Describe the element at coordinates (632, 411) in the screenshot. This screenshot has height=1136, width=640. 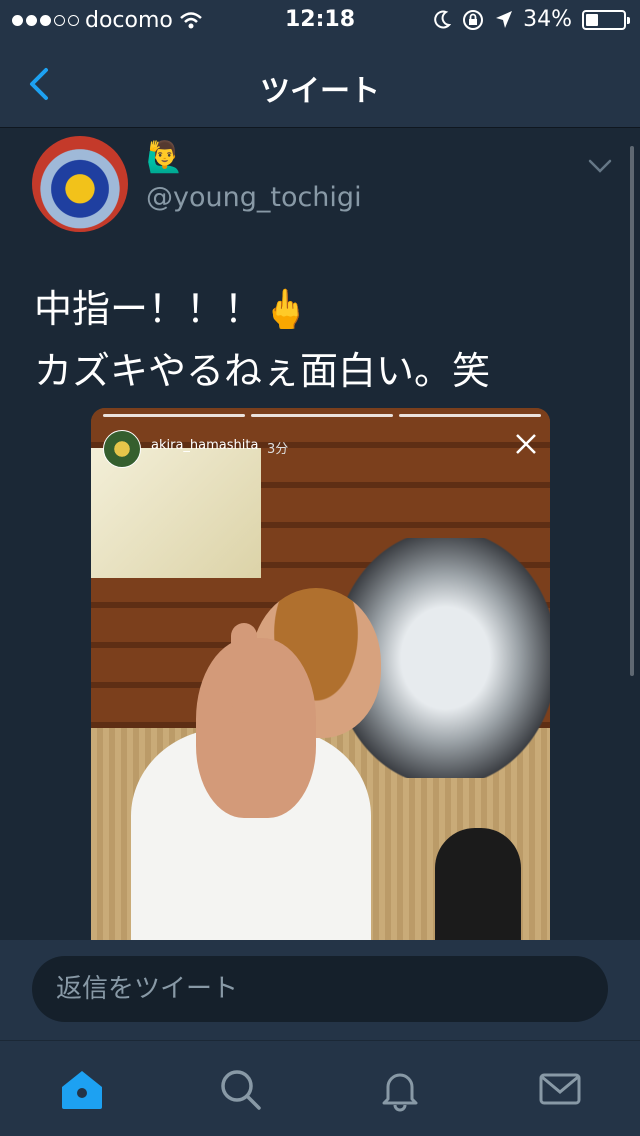
I see `scrollbar` at that location.